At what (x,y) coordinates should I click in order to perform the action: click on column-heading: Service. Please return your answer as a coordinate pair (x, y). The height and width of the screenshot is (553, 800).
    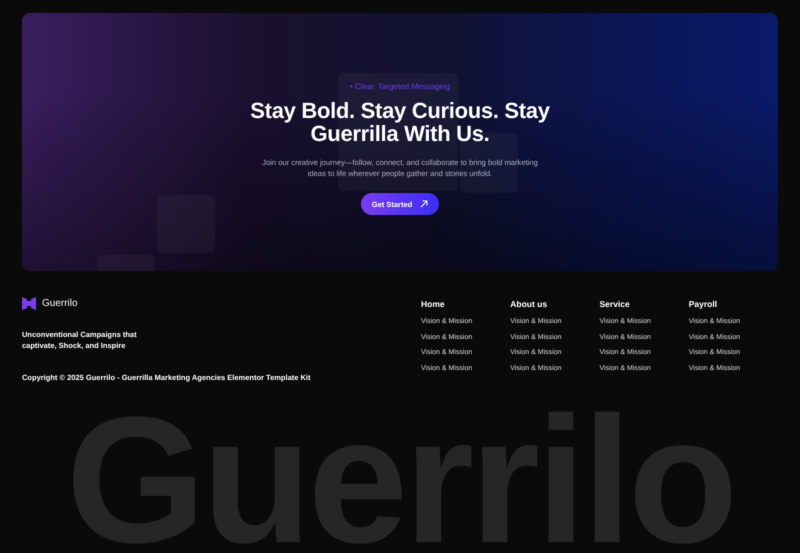
    Looking at the image, I should click on (615, 304).